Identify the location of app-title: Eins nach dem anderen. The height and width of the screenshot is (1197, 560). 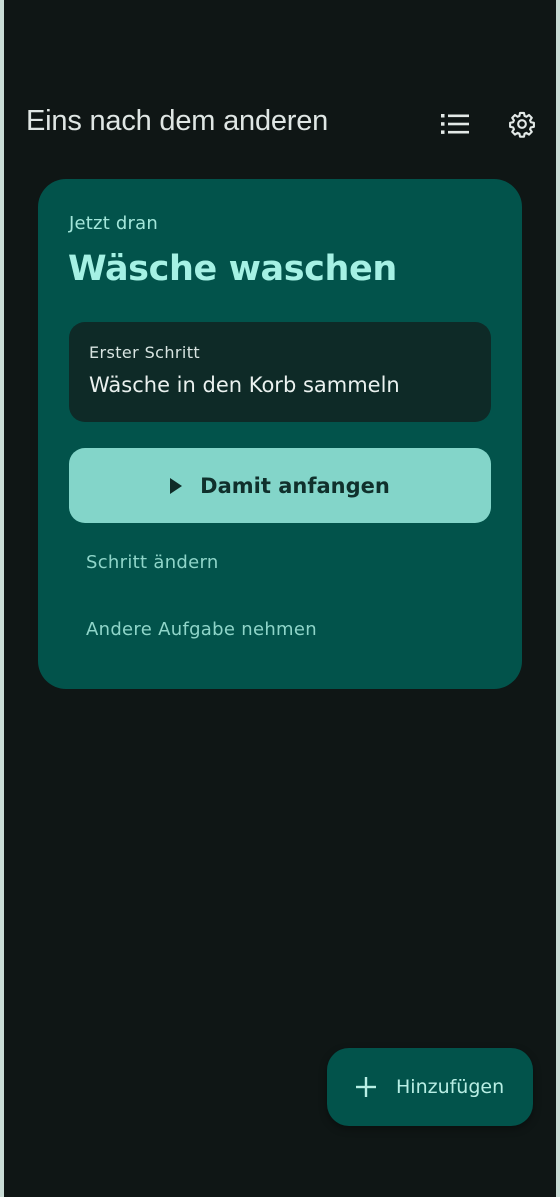
(177, 121).